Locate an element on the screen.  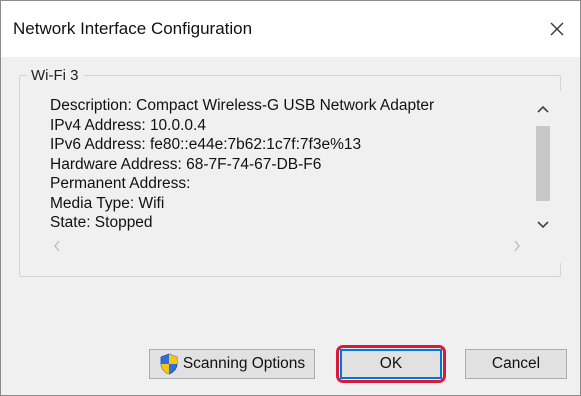
shield-icon is located at coordinates (169, 364).